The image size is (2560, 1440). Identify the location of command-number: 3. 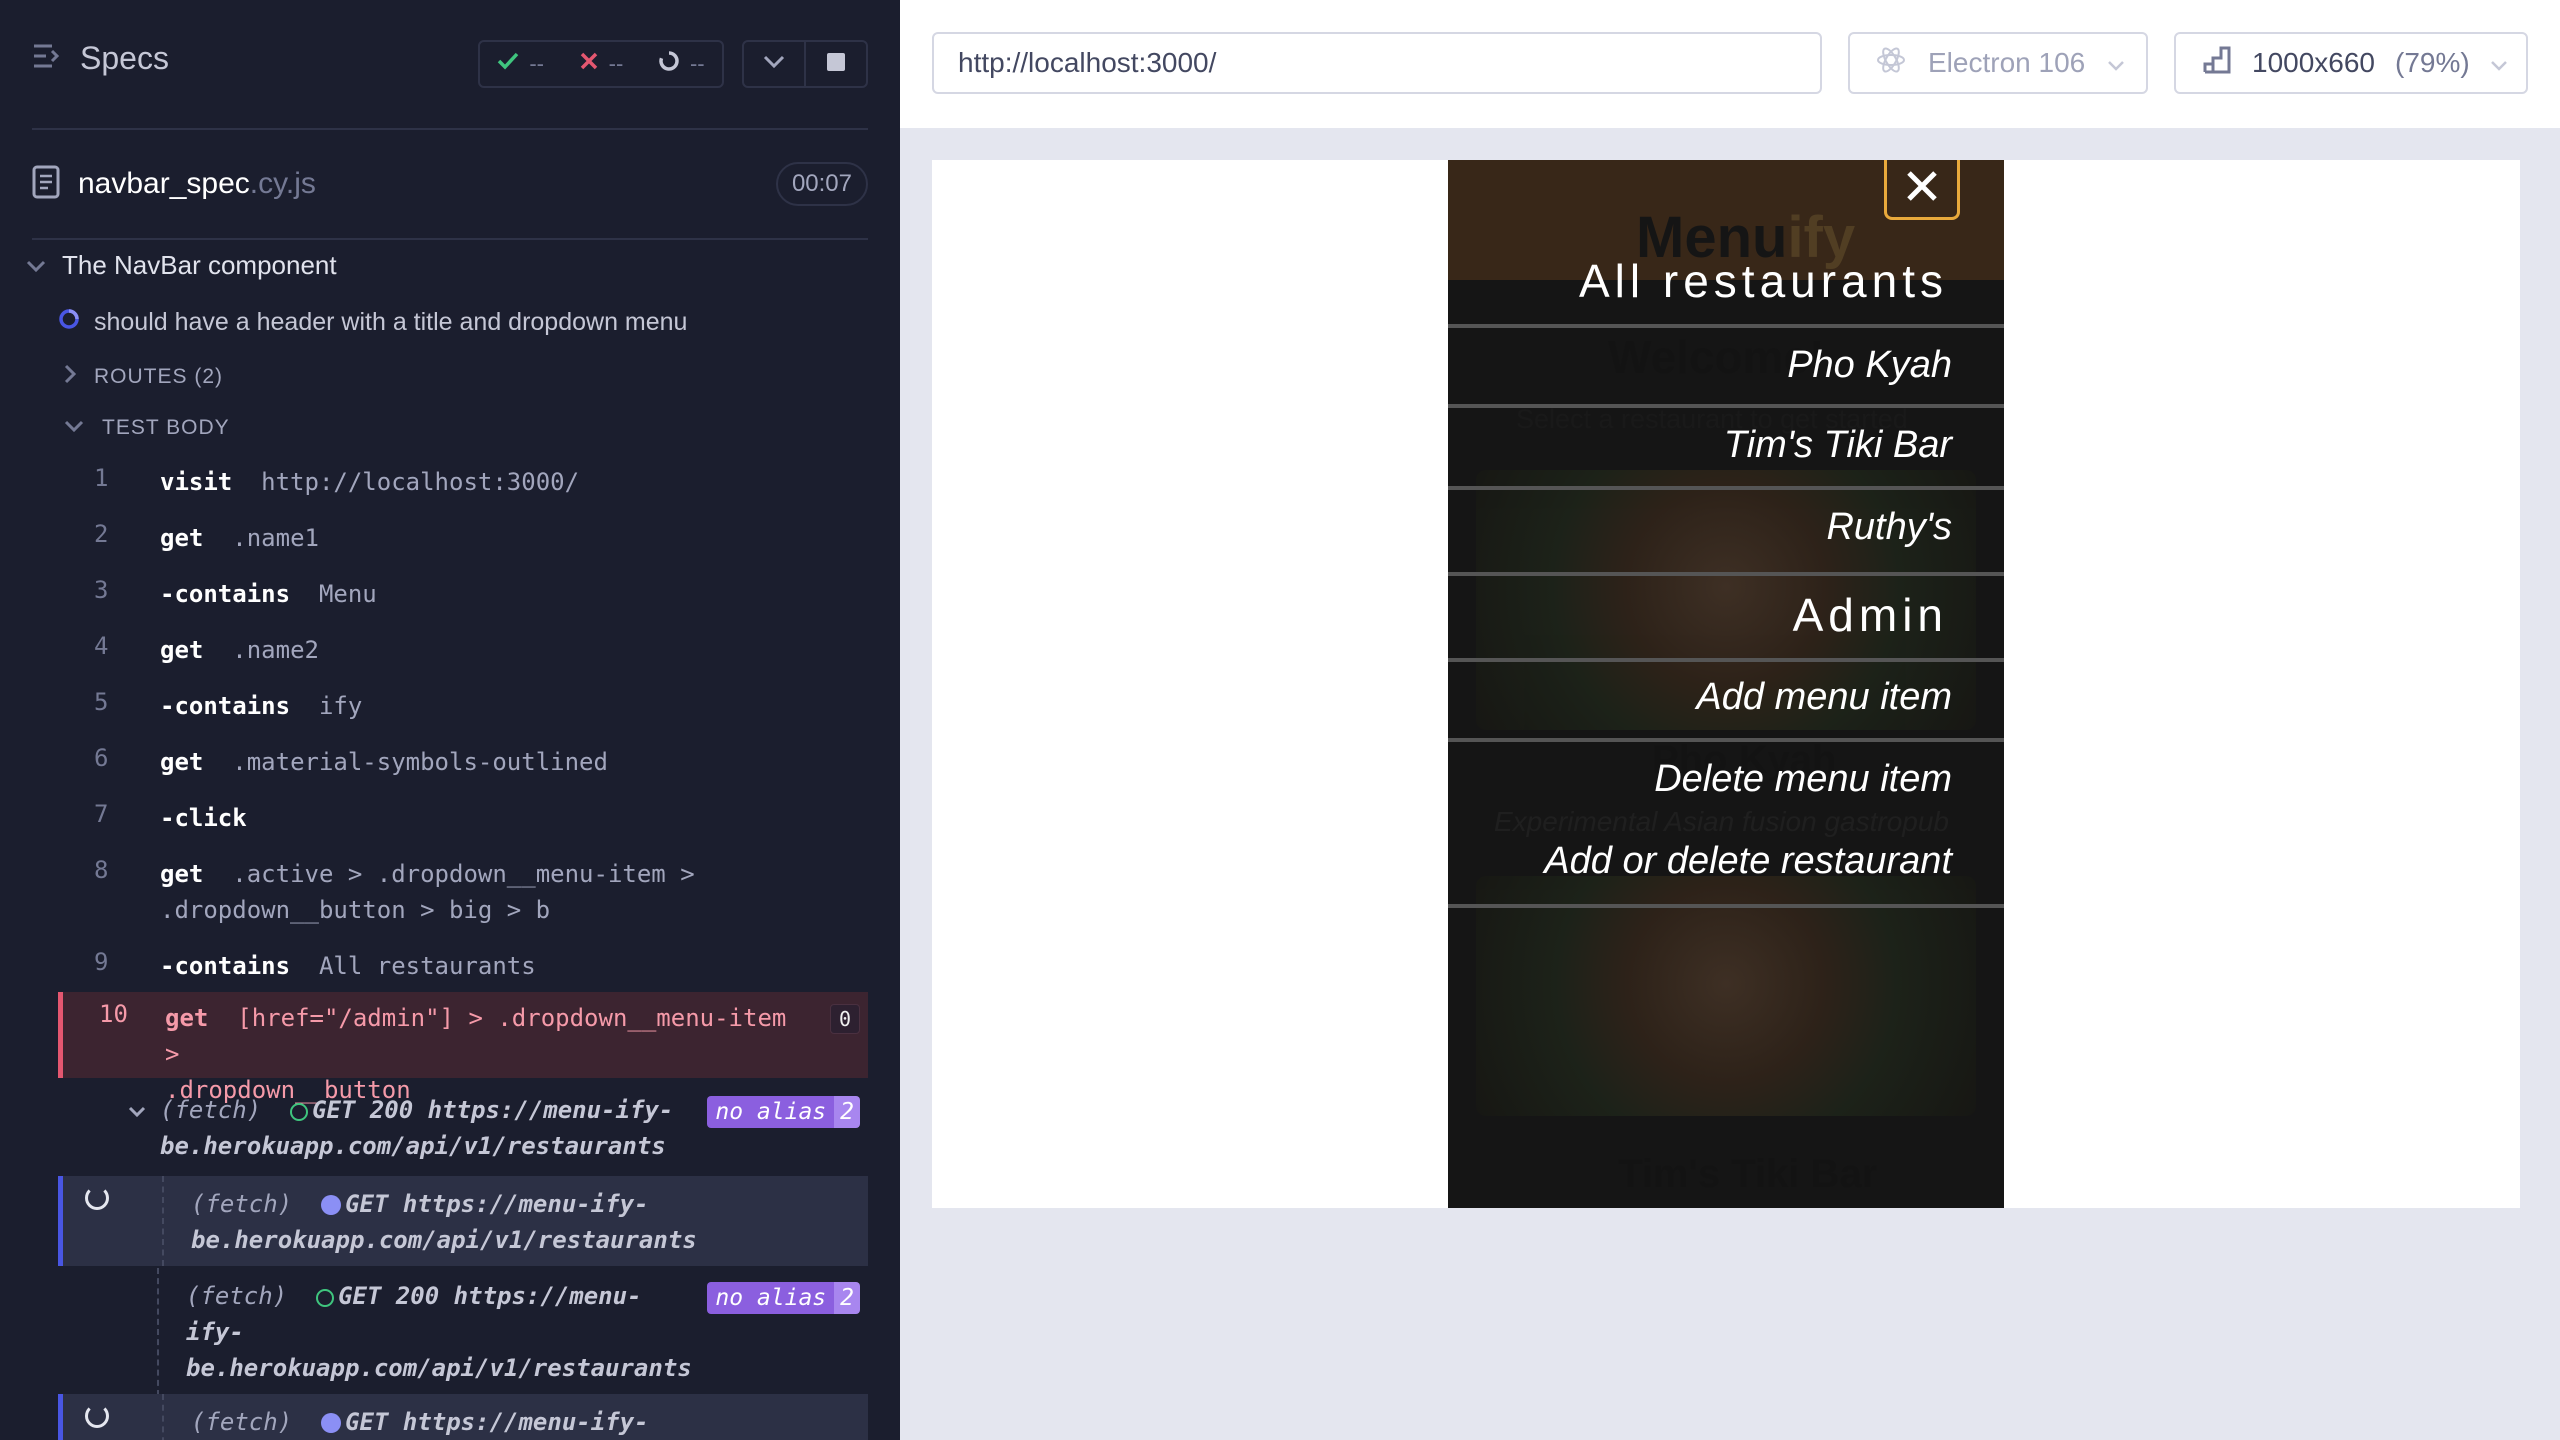
(101, 590).